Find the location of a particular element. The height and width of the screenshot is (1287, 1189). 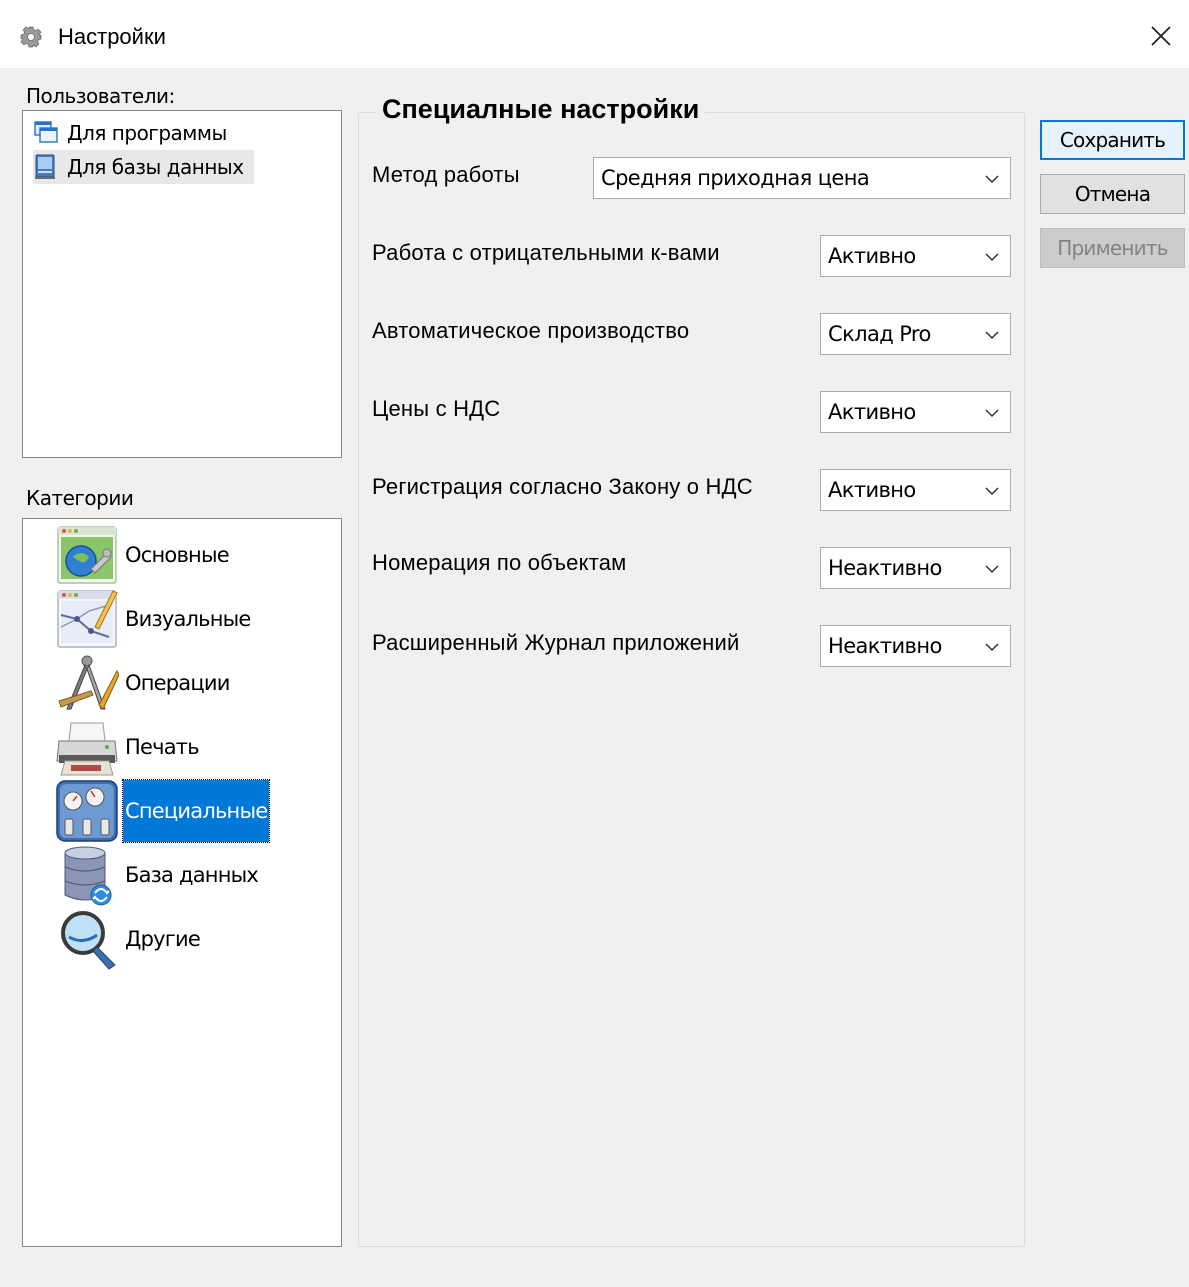

close-icon is located at coordinates (1161, 36).